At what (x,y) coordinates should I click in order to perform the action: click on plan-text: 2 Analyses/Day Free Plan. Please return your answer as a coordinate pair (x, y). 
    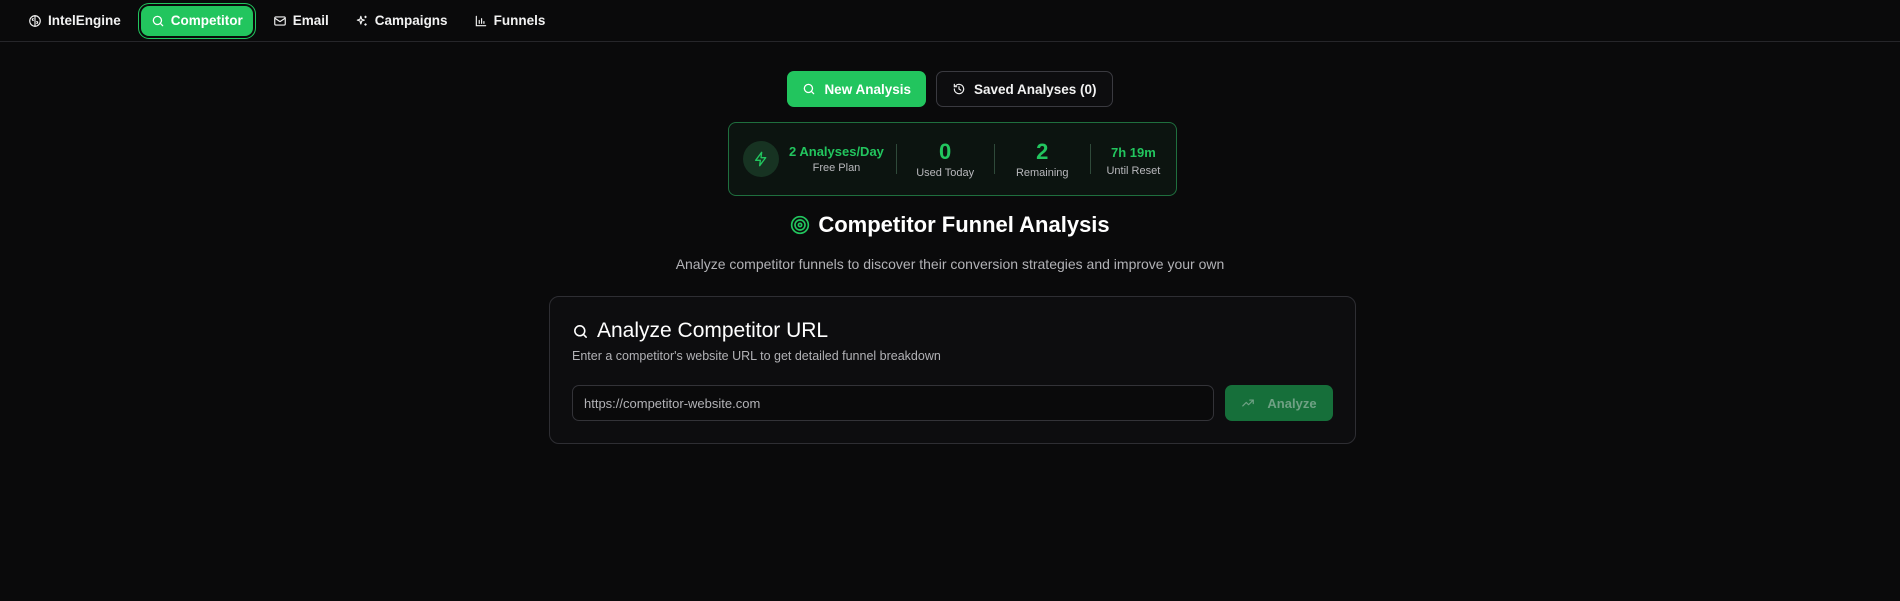
    Looking at the image, I should click on (836, 159).